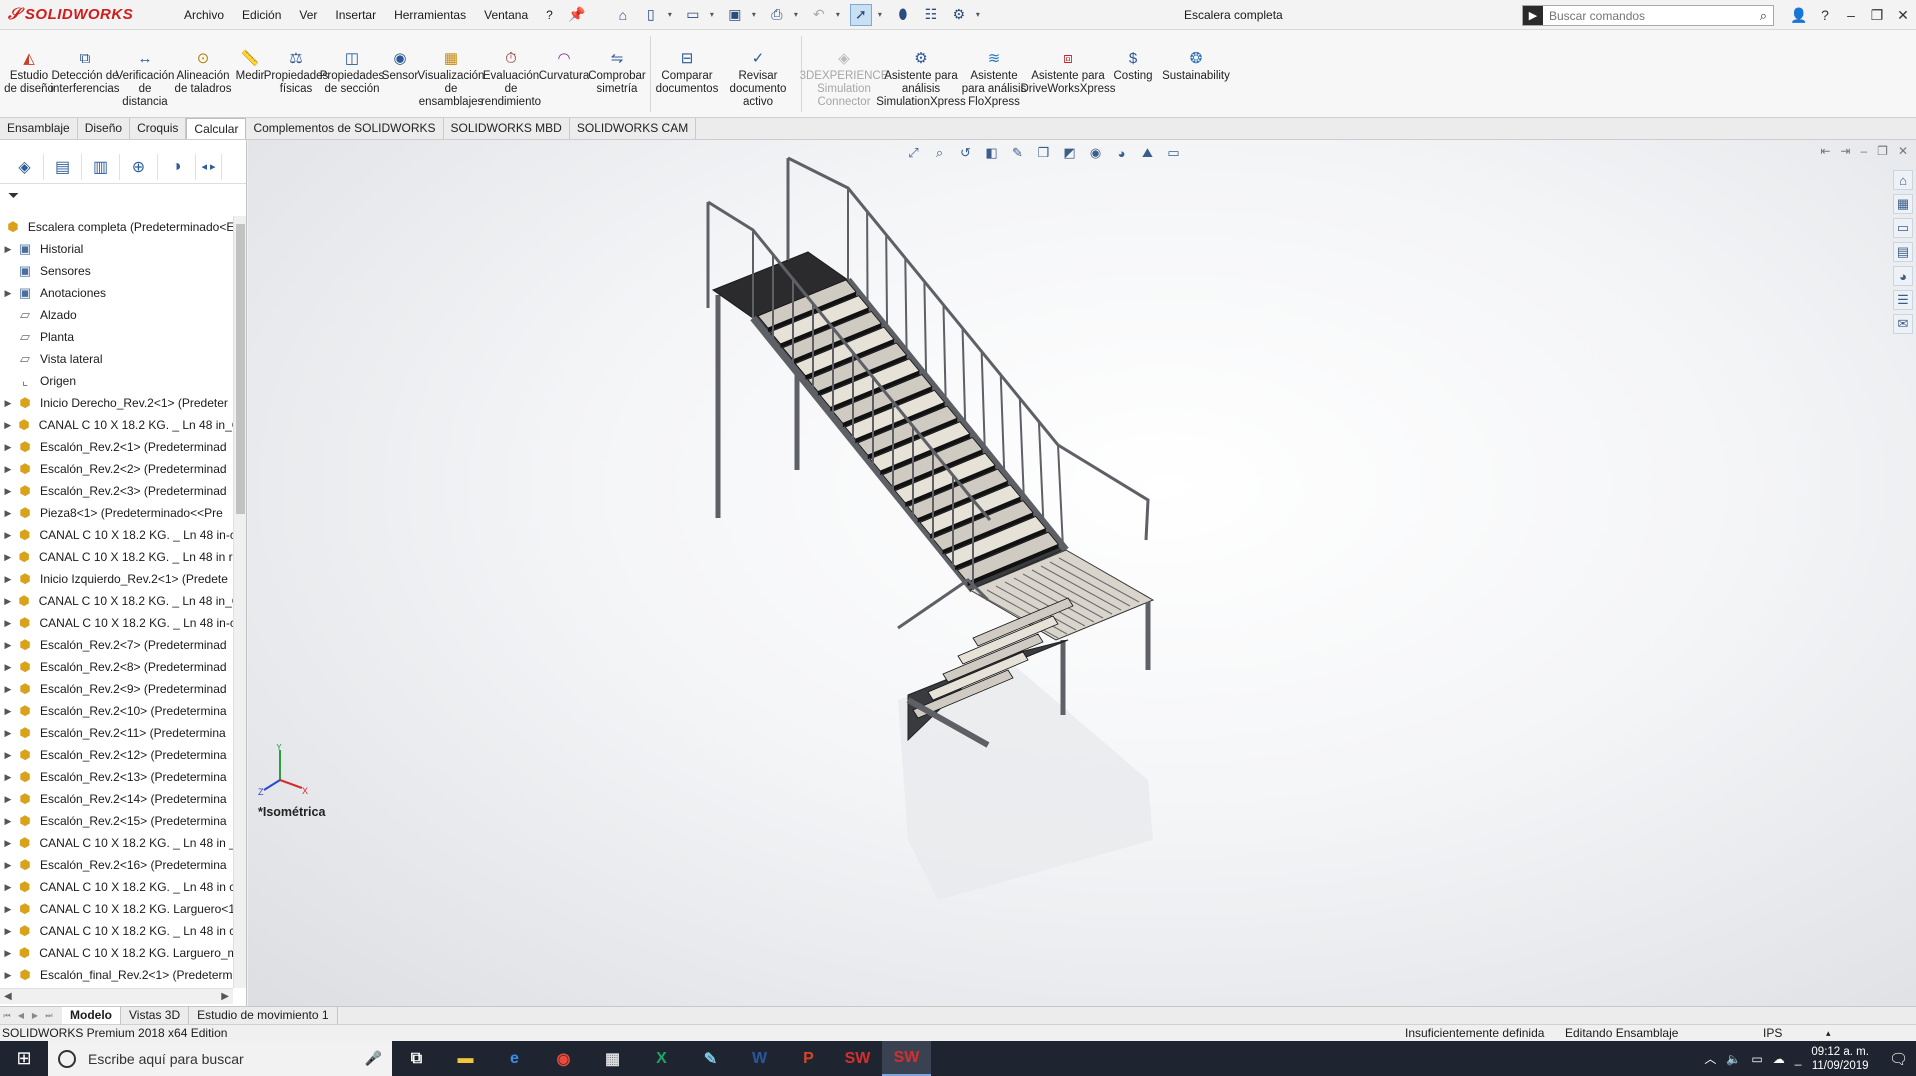 This screenshot has width=1916, height=1076. I want to click on ribbon-floxpress-button: ≋ Asistente para análisis FloXpress, so click(994, 69).